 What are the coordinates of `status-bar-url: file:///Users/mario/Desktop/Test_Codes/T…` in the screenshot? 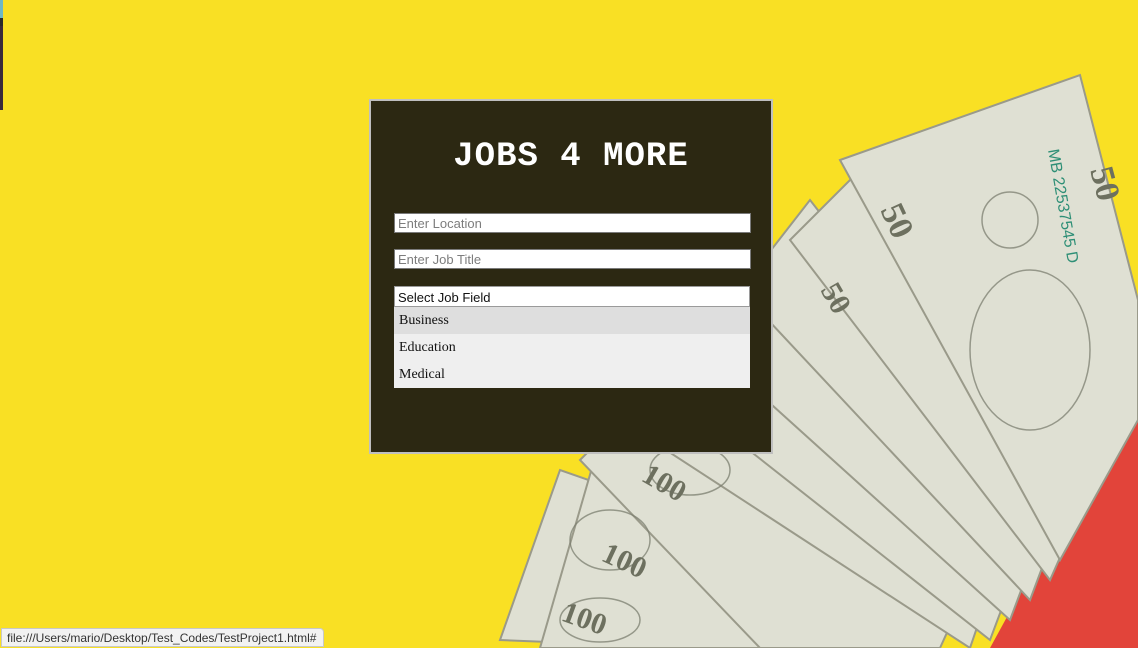 It's located at (163, 637).